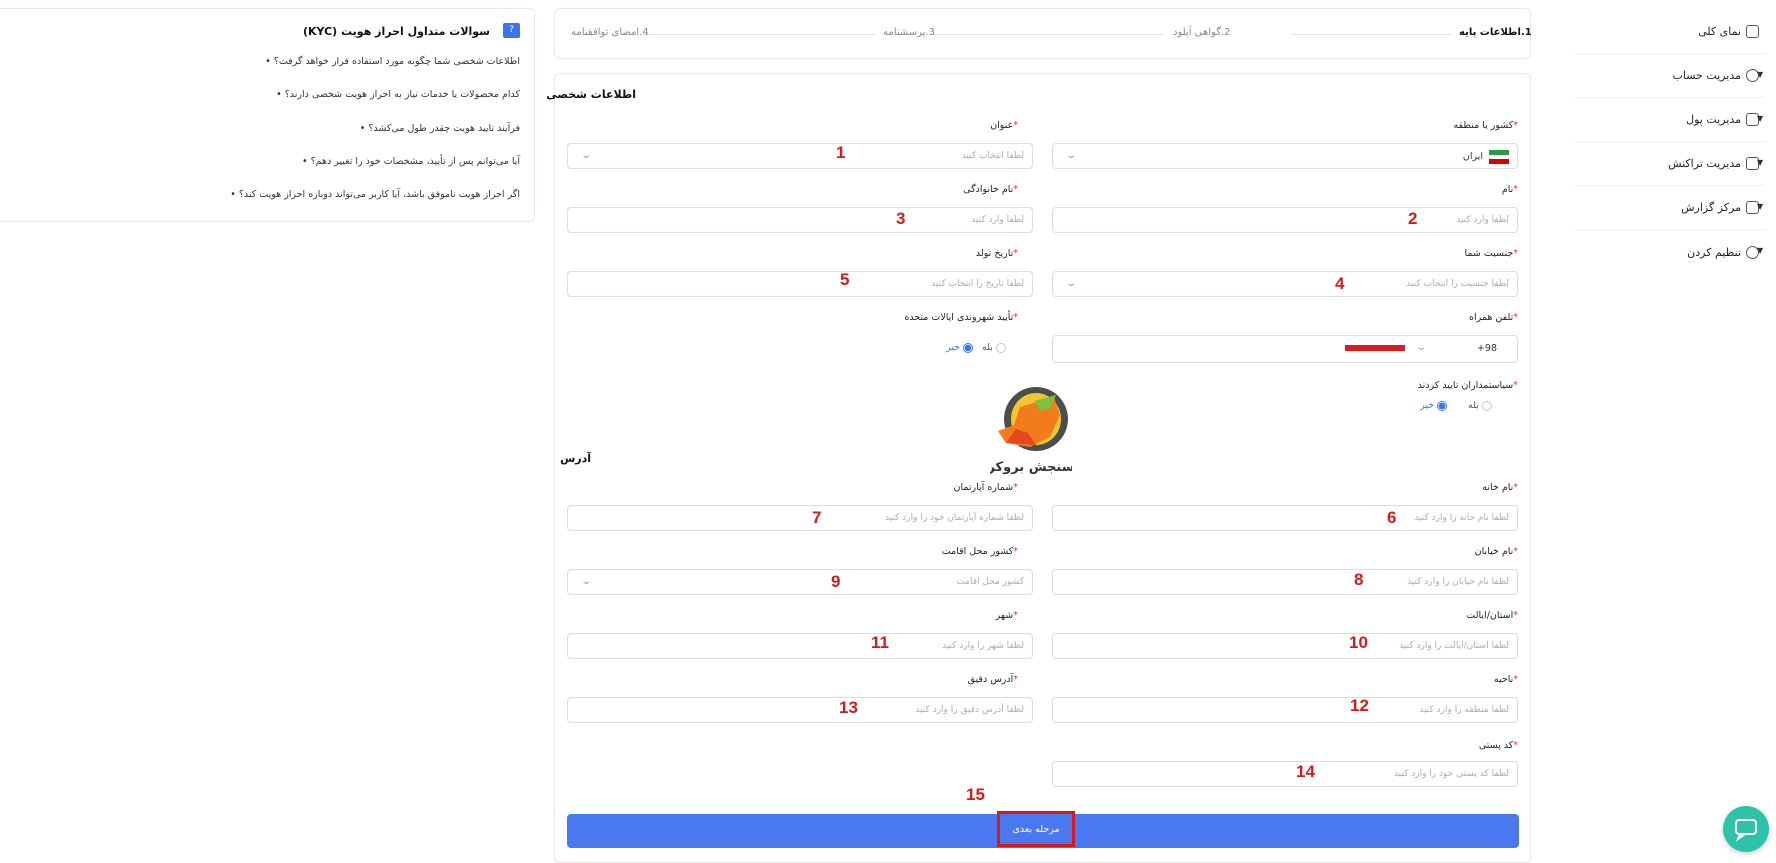 The image size is (1776, 863). What do you see at coordinates (1285, 710) in the screenshot?
I see `district-input: لطفا منطقه را وارد کنید` at bounding box center [1285, 710].